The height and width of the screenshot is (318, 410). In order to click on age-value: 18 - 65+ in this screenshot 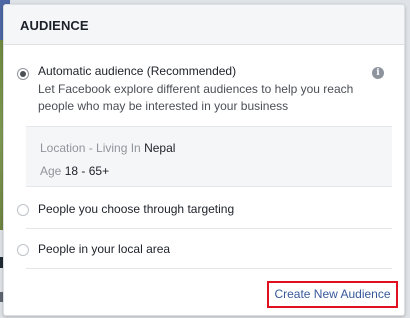, I will do `click(87, 171)`.